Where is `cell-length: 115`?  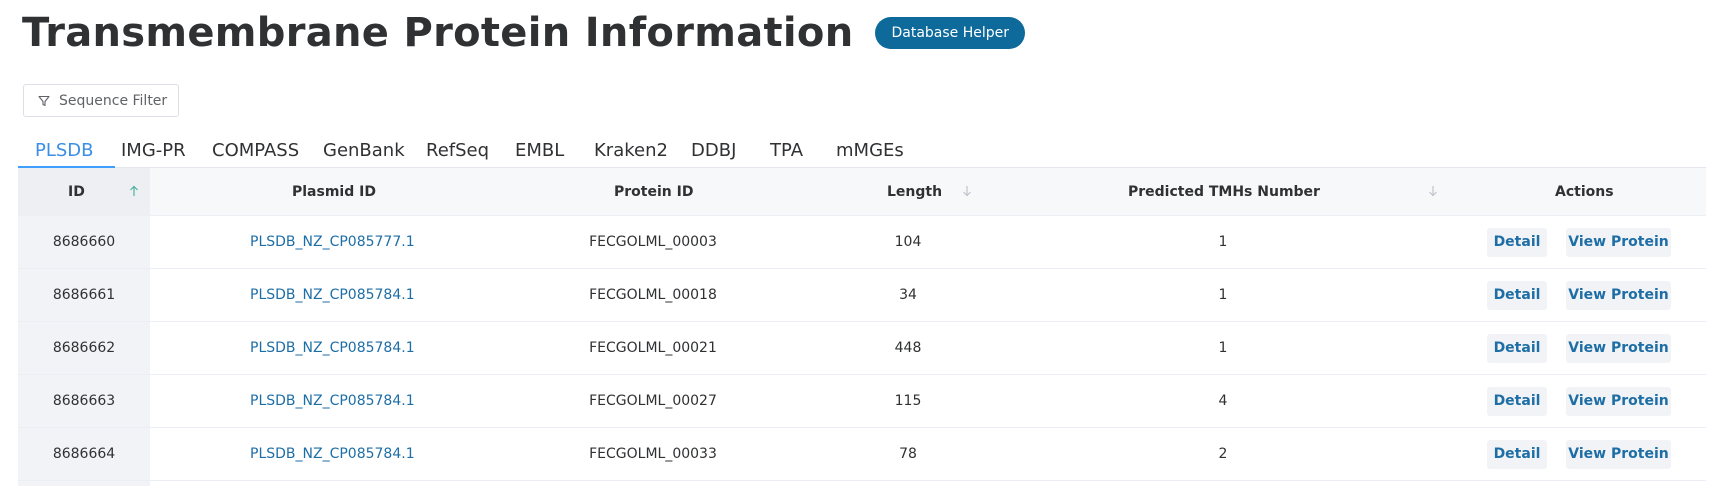 cell-length: 115 is located at coordinates (908, 401).